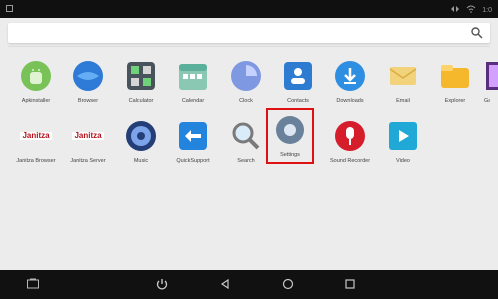  I want to click on contacts-icon, so click(298, 76).